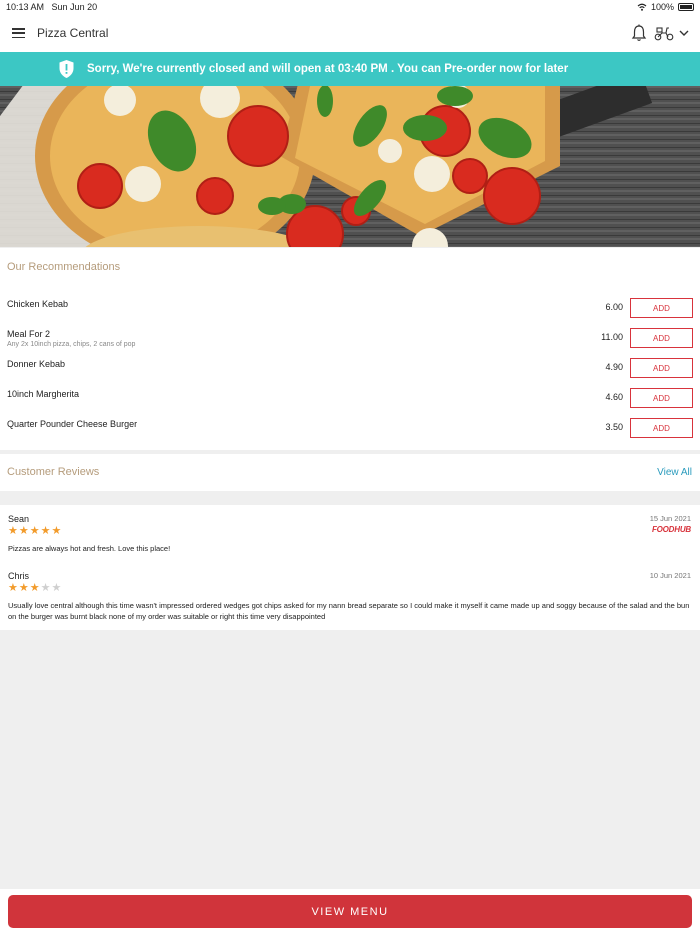 Image resolution: width=700 pixels, height=934 pixels. I want to click on recommendation-item: Quarter Pounder Cheese Burger 3.50 ADD, so click(350, 433).